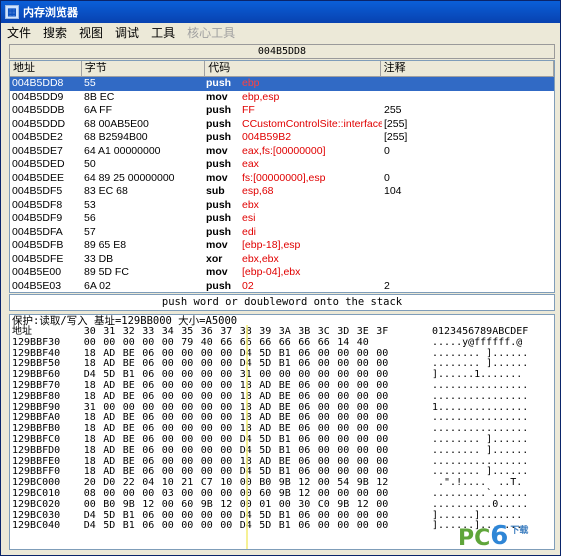 This screenshot has height=556, width=561. Describe the element at coordinates (344, 343) in the screenshot. I see `hex-byte: 14` at that location.